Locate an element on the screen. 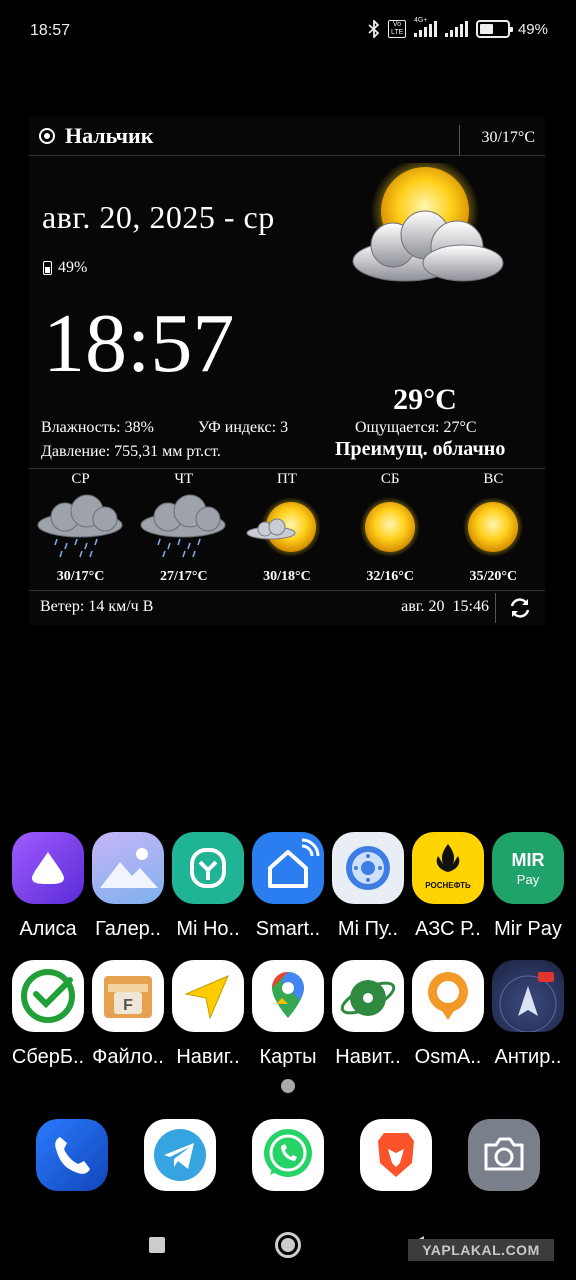 The width and height of the screenshot is (576, 1280). rosneft-icon: РОСНЕФТЬ is located at coordinates (448, 868).